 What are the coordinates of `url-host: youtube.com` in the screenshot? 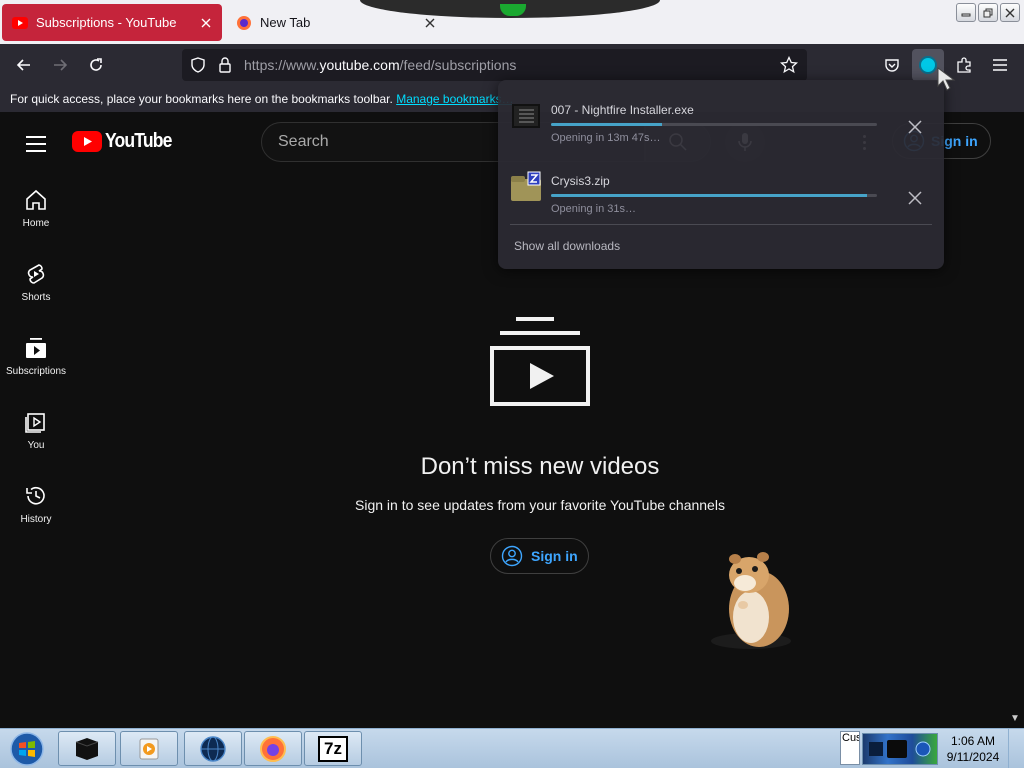 It's located at (359, 65).